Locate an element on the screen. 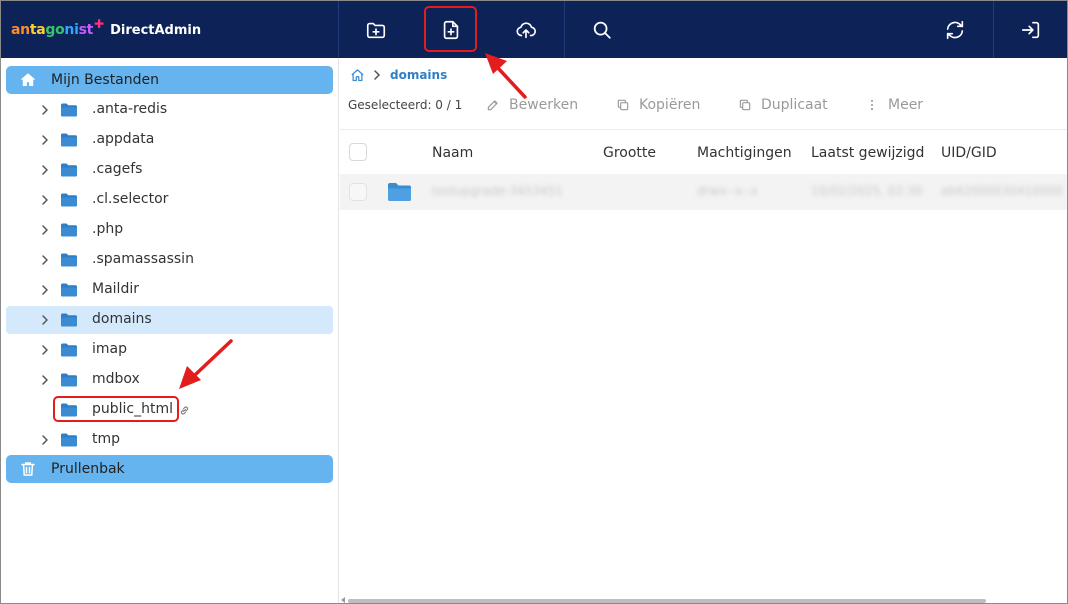 This screenshot has height=604, width=1068. tree-trash-label: Prullenbak is located at coordinates (88, 469).